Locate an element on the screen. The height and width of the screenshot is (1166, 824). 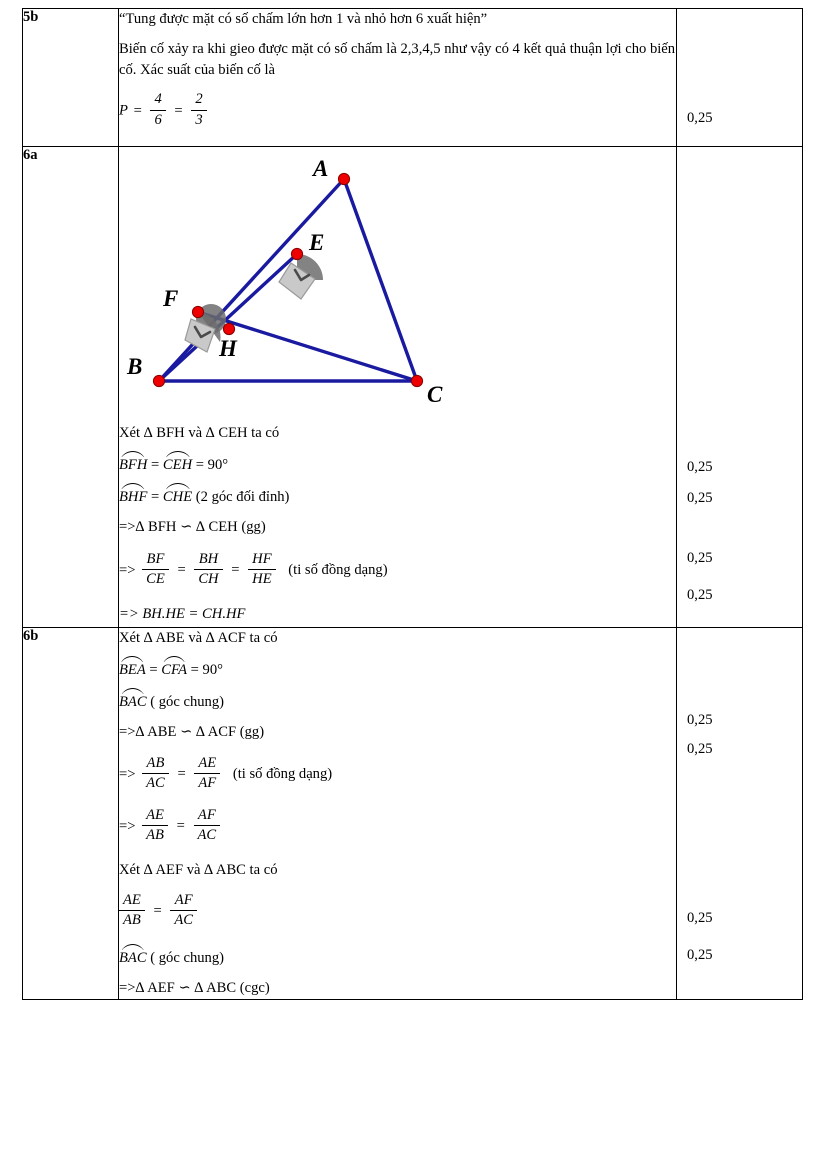
angle-note: ( góc chung) is located at coordinates (187, 957).